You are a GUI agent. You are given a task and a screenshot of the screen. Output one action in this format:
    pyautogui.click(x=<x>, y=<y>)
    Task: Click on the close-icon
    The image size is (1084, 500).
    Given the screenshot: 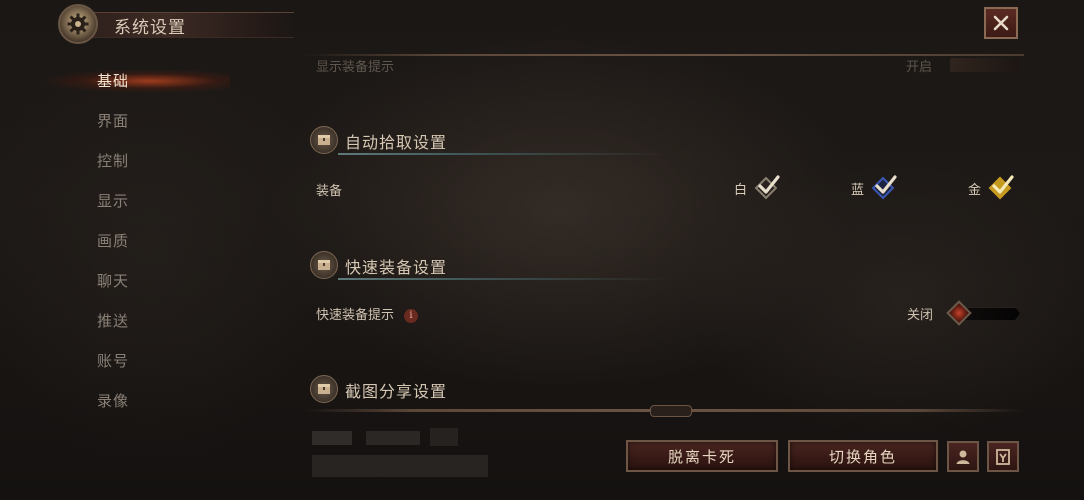 What is the action you would take?
    pyautogui.click(x=1001, y=23)
    